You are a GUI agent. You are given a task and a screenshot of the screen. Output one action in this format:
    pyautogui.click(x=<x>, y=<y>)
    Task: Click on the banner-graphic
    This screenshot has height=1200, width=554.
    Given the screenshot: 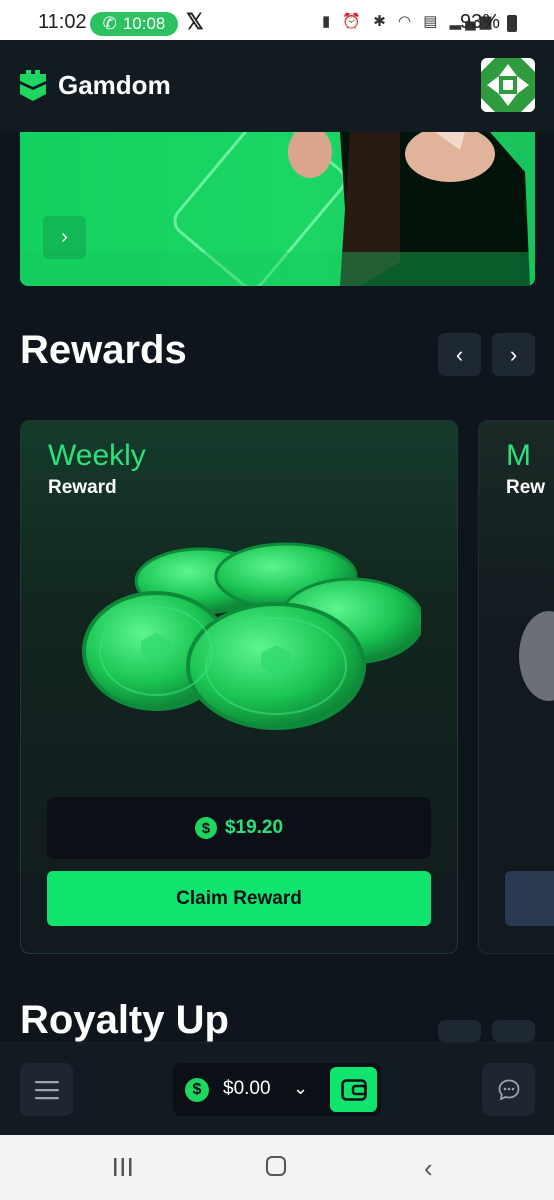 What is the action you would take?
    pyautogui.click(x=277, y=209)
    